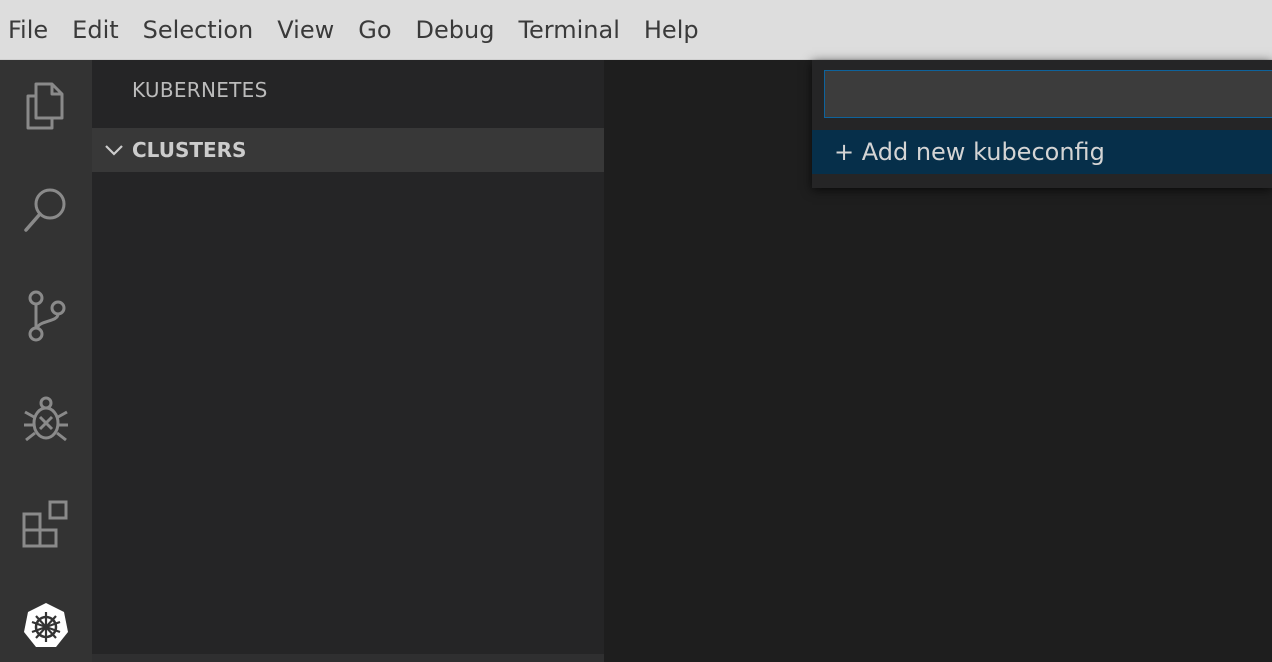 The width and height of the screenshot is (1272, 662). Describe the element at coordinates (568, 30) in the screenshot. I see `menu-terminal: Terminal` at that location.